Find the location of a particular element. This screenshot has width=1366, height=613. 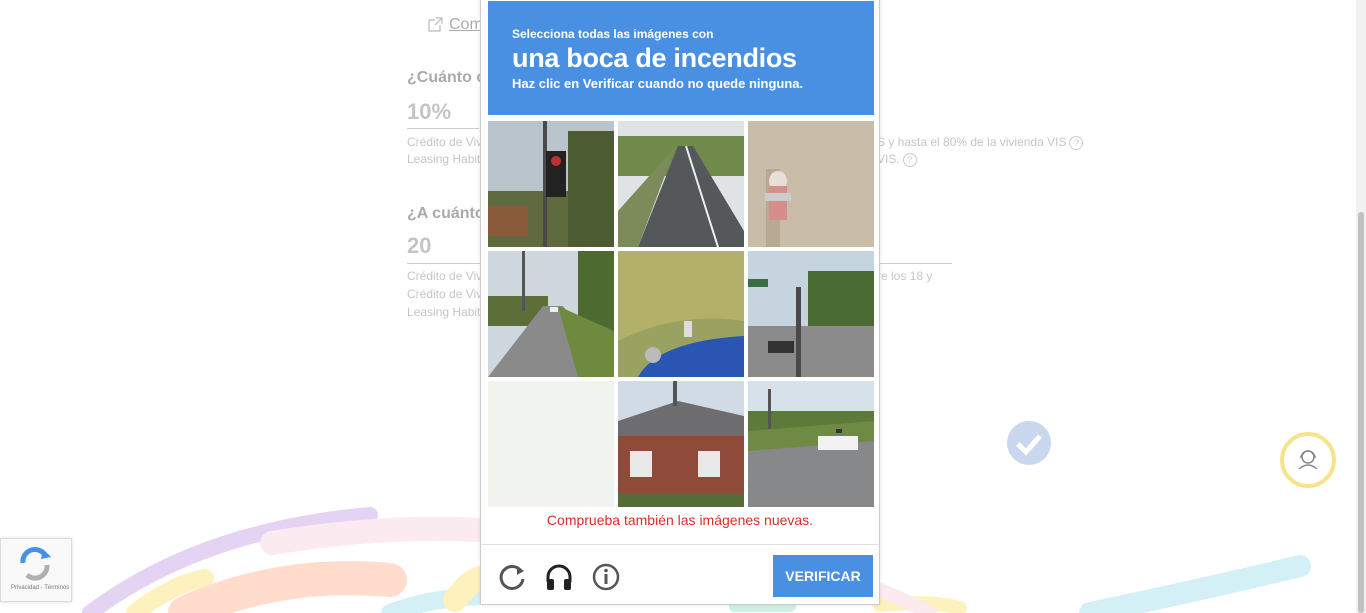

recaptcha-badge: Privacidad - Términos is located at coordinates (36, 570).